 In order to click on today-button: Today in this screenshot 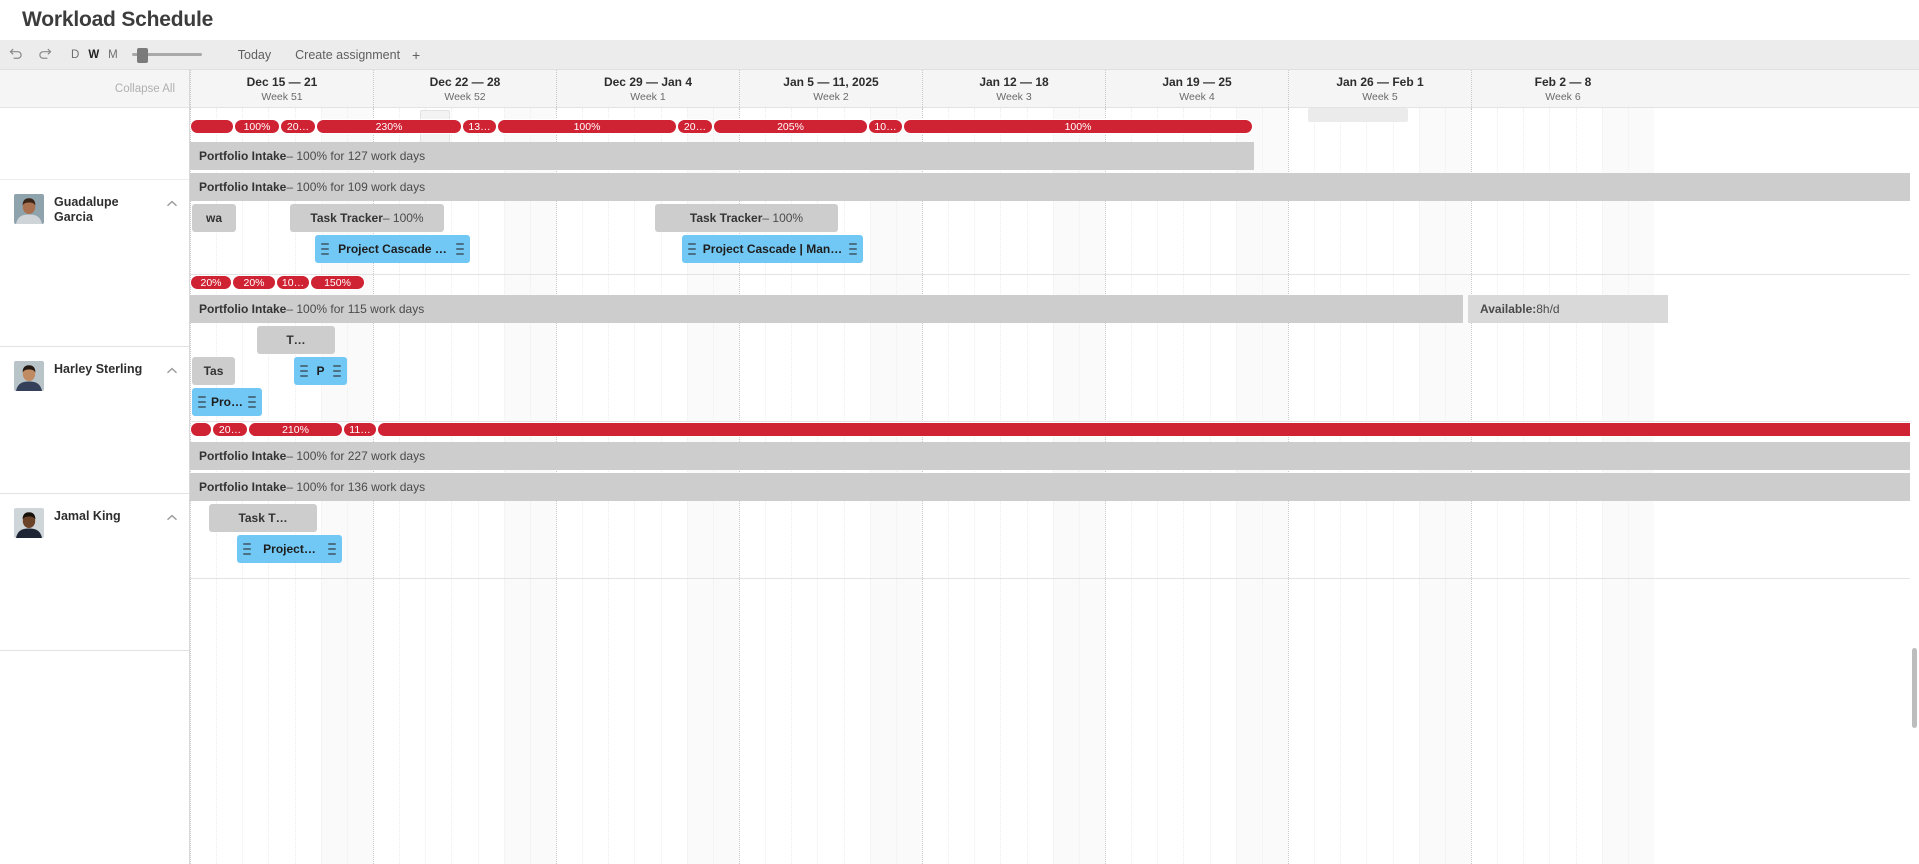, I will do `click(254, 55)`.